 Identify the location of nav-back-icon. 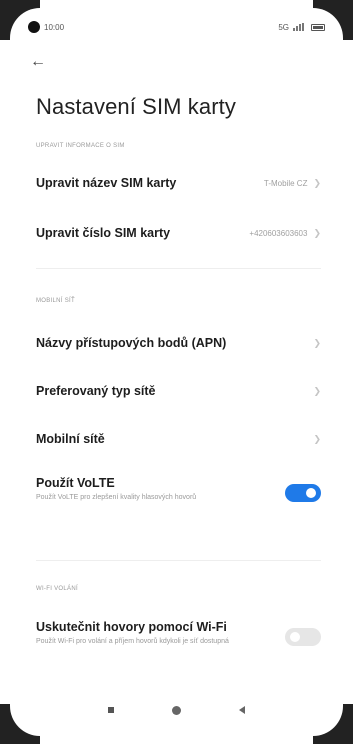
(242, 710).